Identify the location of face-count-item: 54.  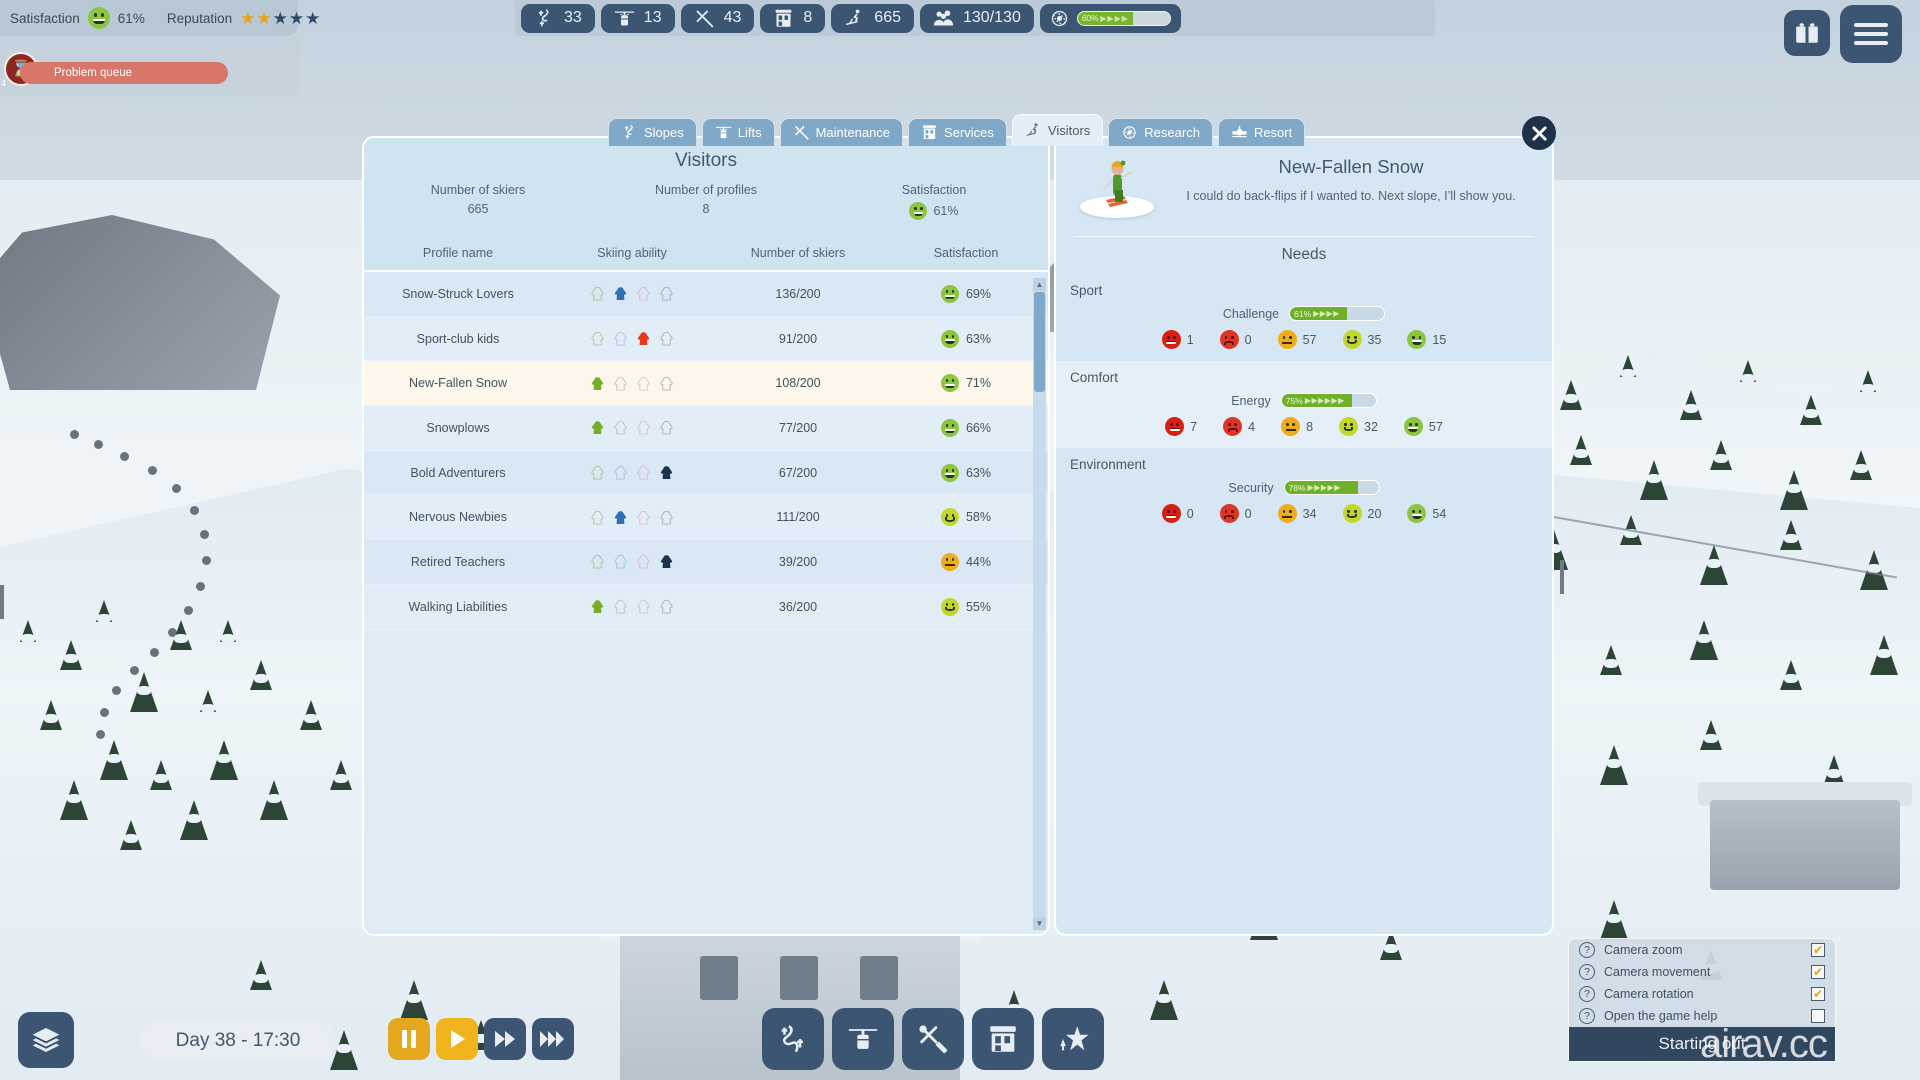
(1426, 513).